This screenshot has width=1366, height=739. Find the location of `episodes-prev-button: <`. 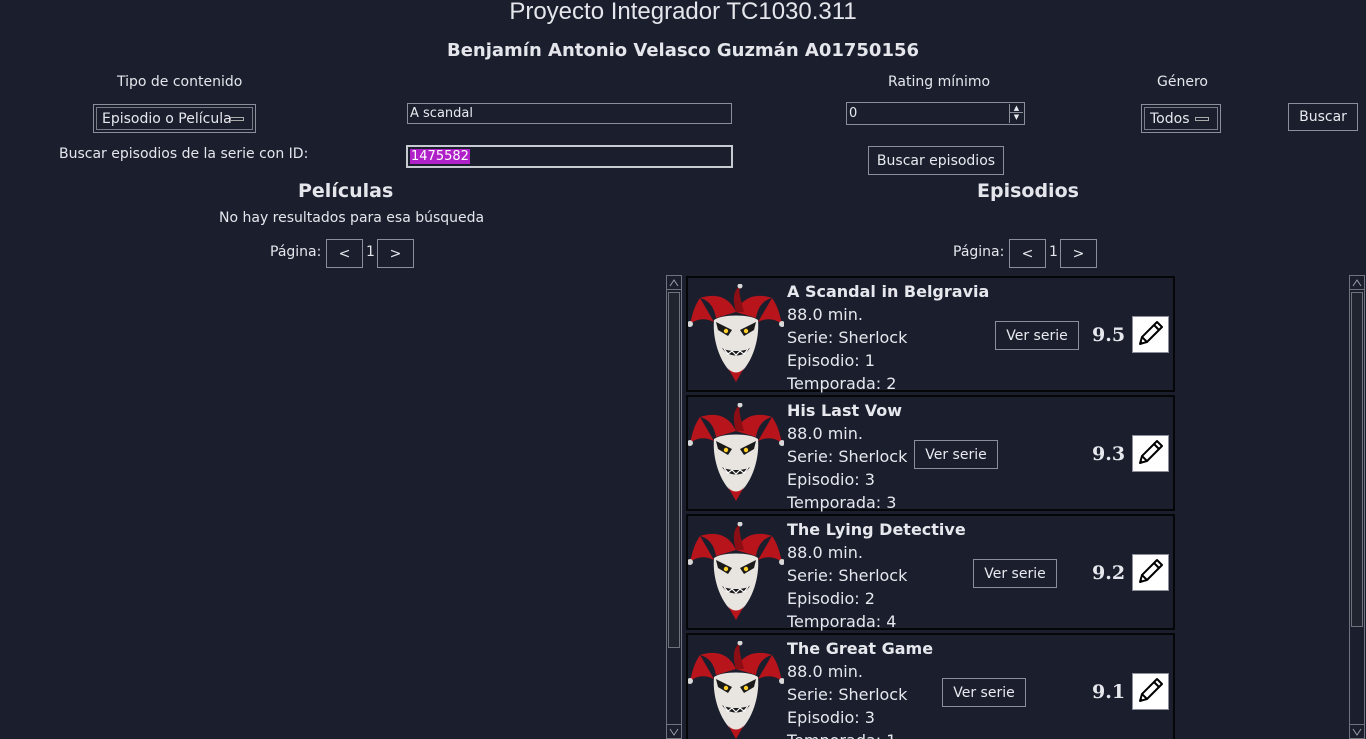

episodes-prev-button: < is located at coordinates (1027, 253).